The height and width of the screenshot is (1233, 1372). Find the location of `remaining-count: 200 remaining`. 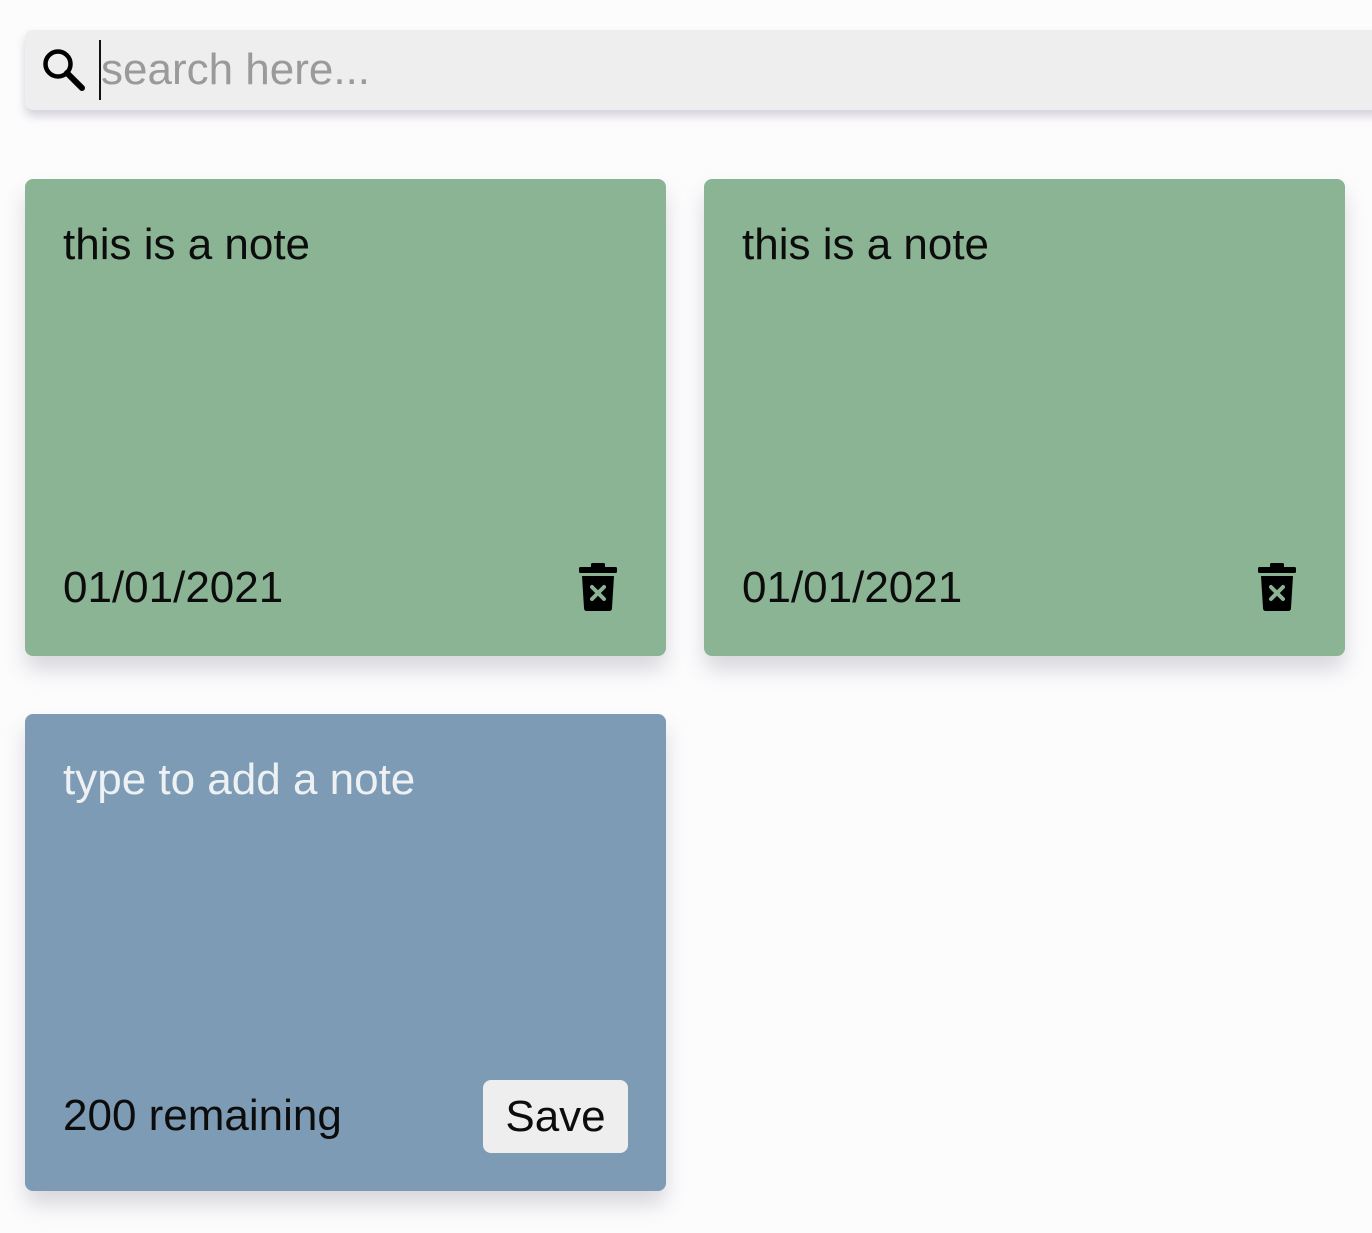

remaining-count: 200 remaining is located at coordinates (202, 1115).